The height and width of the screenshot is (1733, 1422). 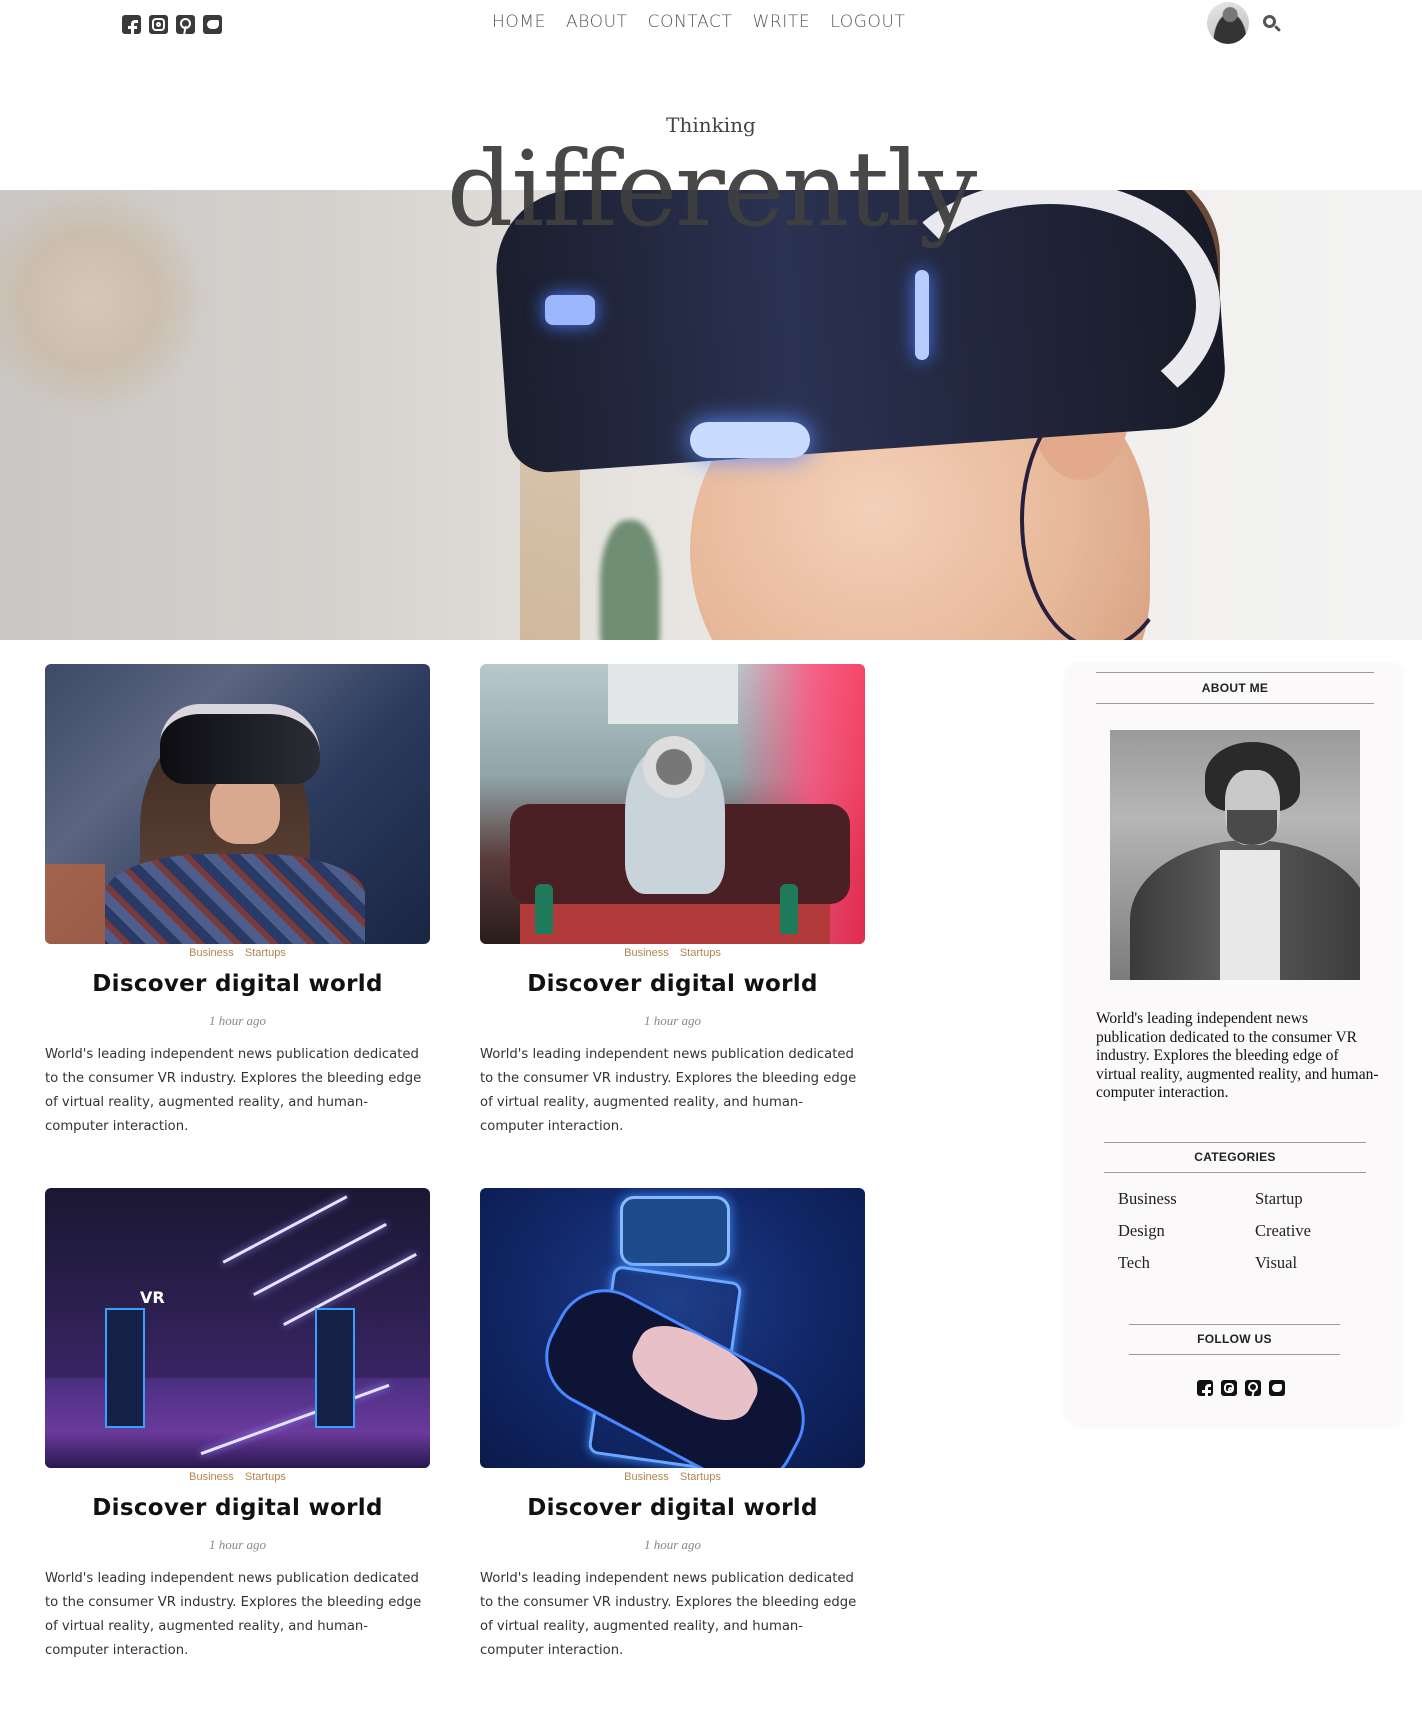 What do you see at coordinates (172, 24) in the screenshot?
I see `header-social-links` at bounding box center [172, 24].